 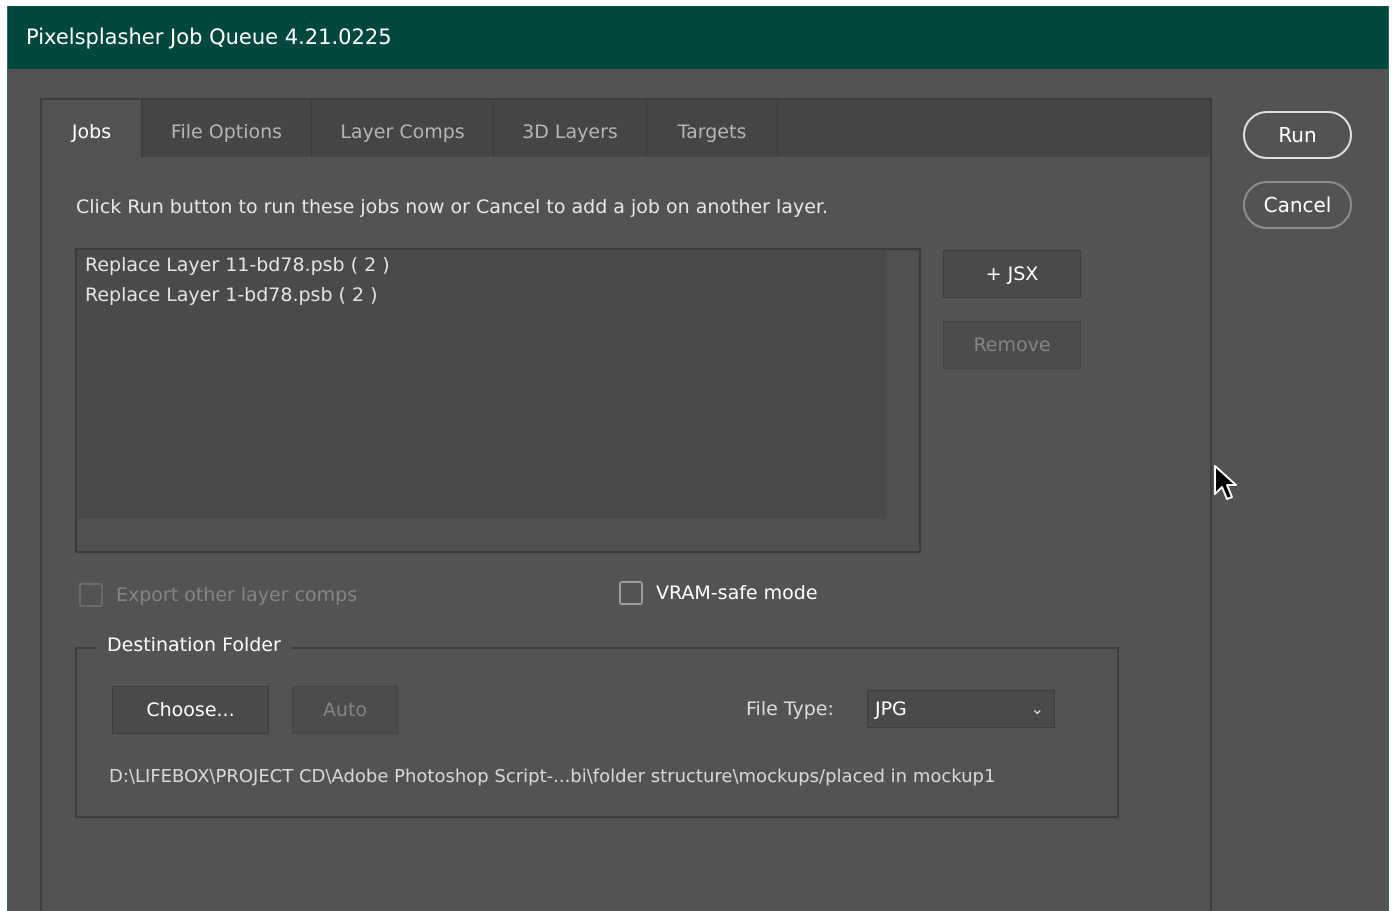 What do you see at coordinates (237, 595) in the screenshot?
I see `export-other-comps-label: Export other layer comps` at bounding box center [237, 595].